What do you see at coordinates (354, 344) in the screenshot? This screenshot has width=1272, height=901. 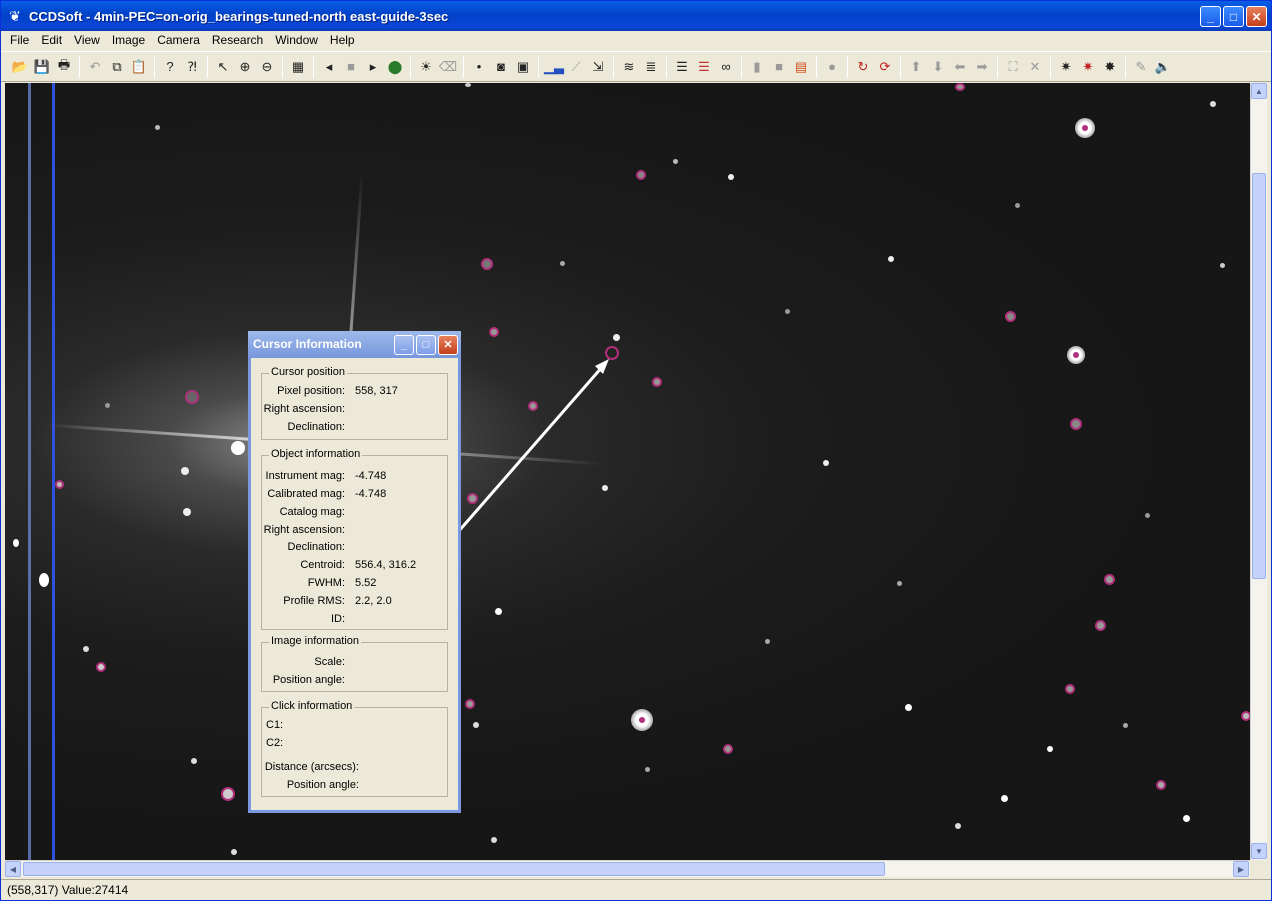 I see `dialog-title-bar: Cursor Information _ □ ✕` at bounding box center [354, 344].